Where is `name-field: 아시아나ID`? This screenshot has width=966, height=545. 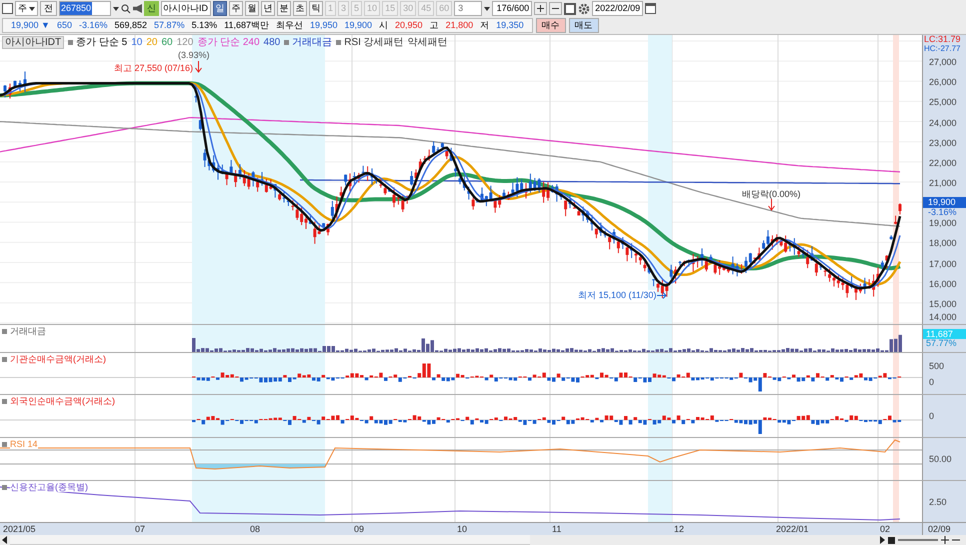 name-field: 아시아나ID is located at coordinates (186, 8).